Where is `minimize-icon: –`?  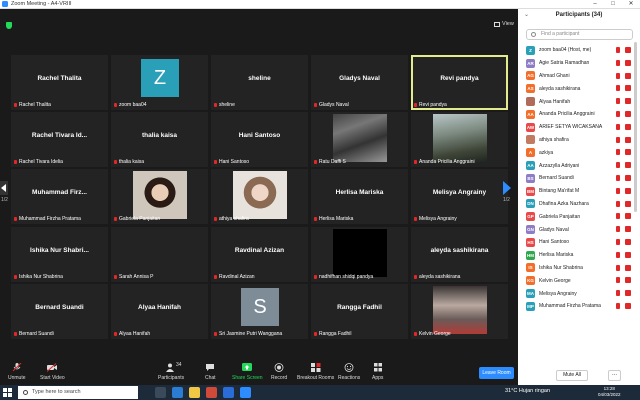
minimize-icon: – is located at coordinates (595, 4).